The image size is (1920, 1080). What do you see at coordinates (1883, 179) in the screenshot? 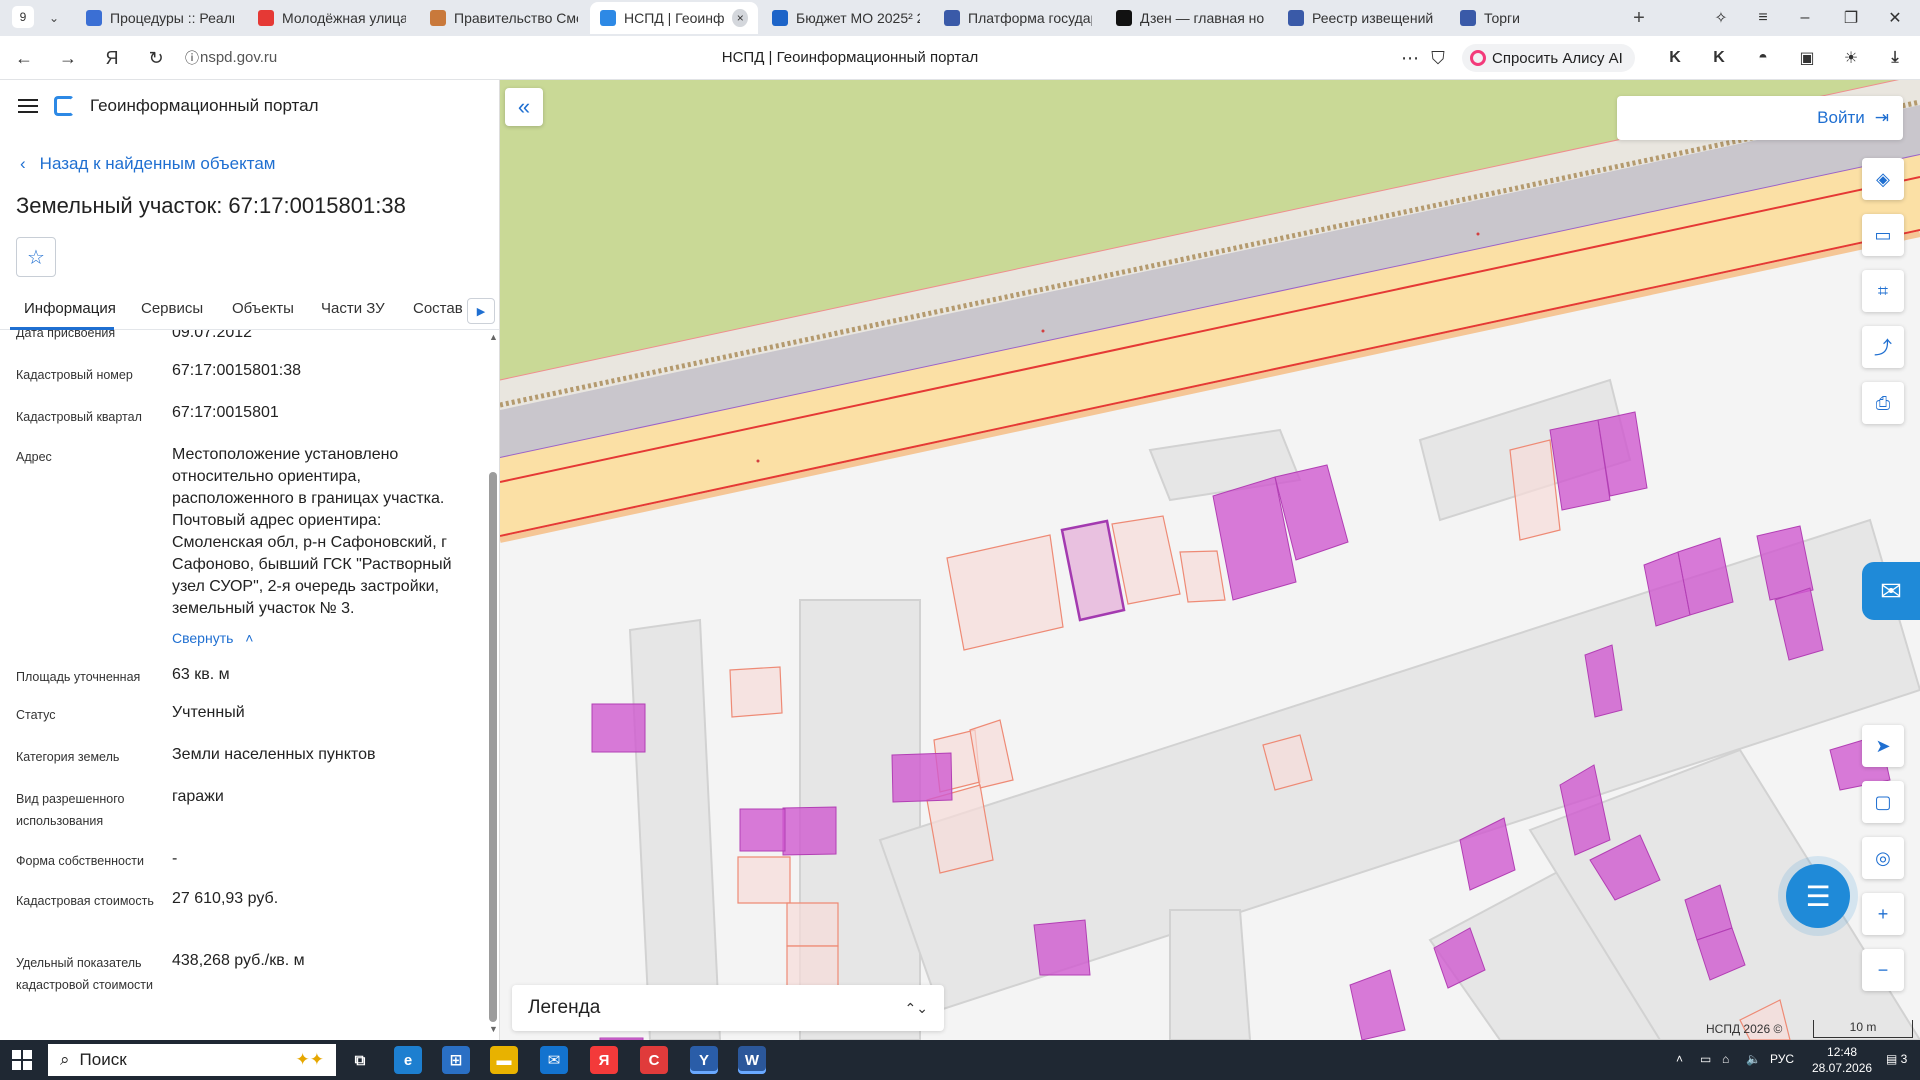
I see `layers-icon: ◈` at bounding box center [1883, 179].